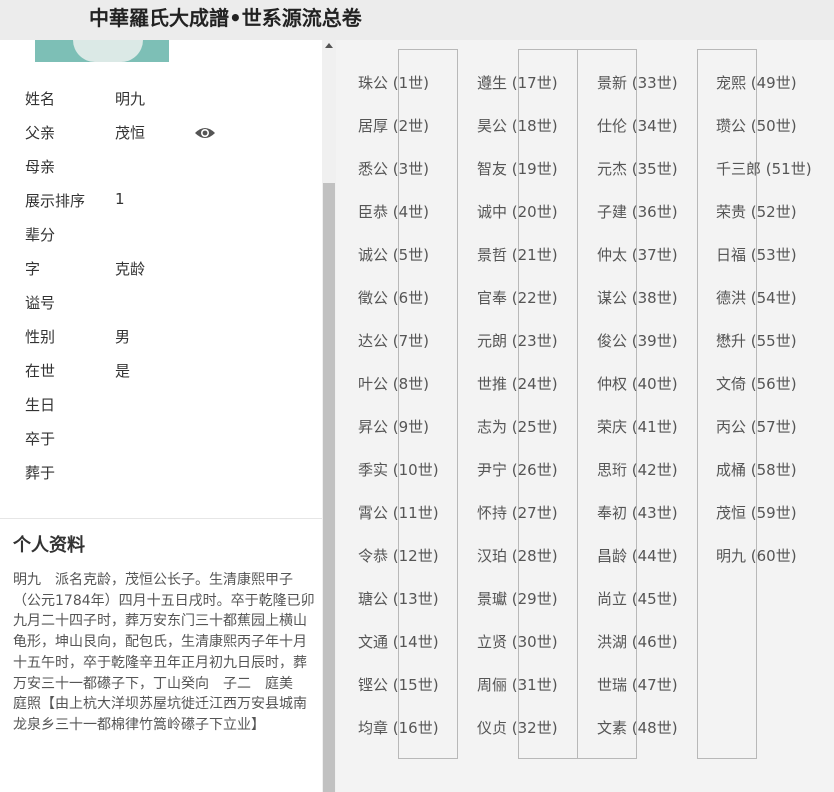 The width and height of the screenshot is (834, 792). Describe the element at coordinates (756, 82) in the screenshot. I see `generation-item: 宠熙 (49世)` at that location.